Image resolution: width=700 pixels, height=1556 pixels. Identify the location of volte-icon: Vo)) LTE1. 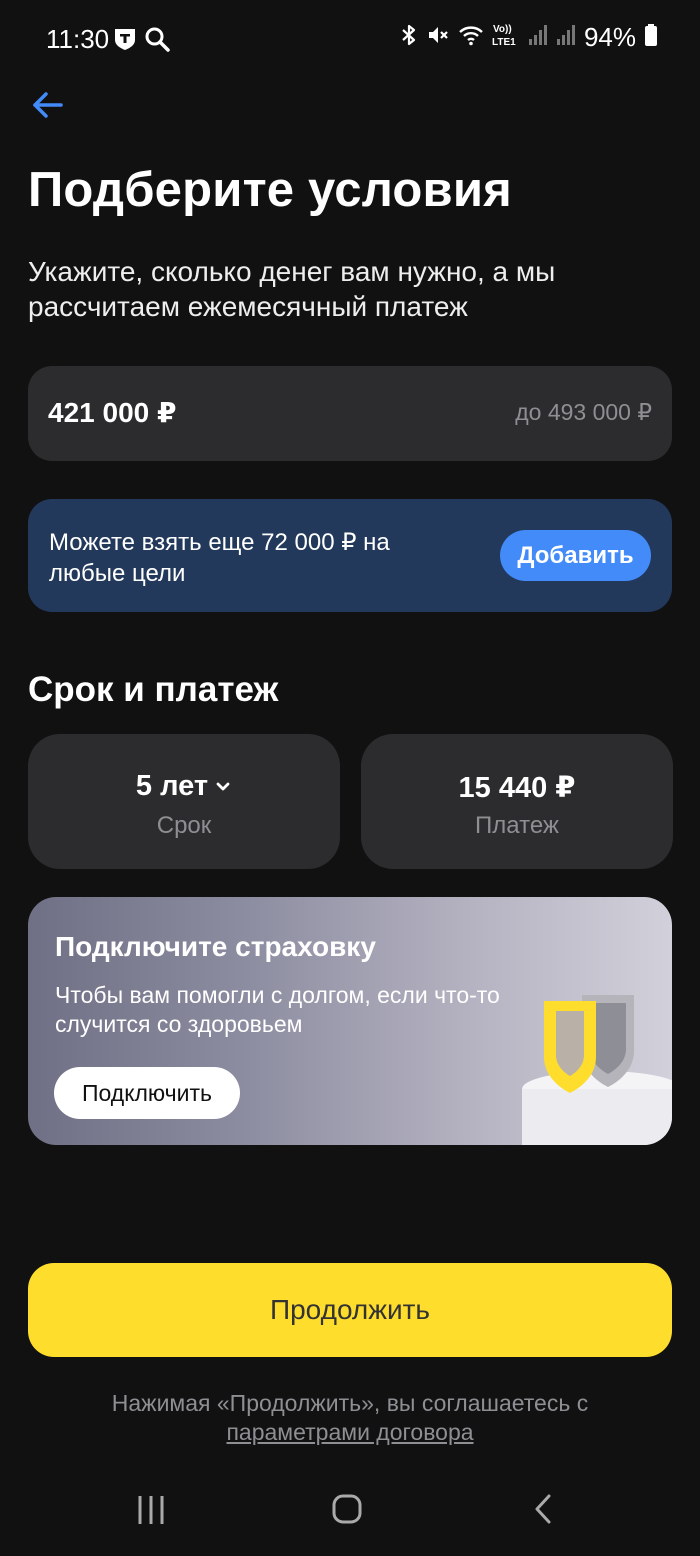
(506, 37).